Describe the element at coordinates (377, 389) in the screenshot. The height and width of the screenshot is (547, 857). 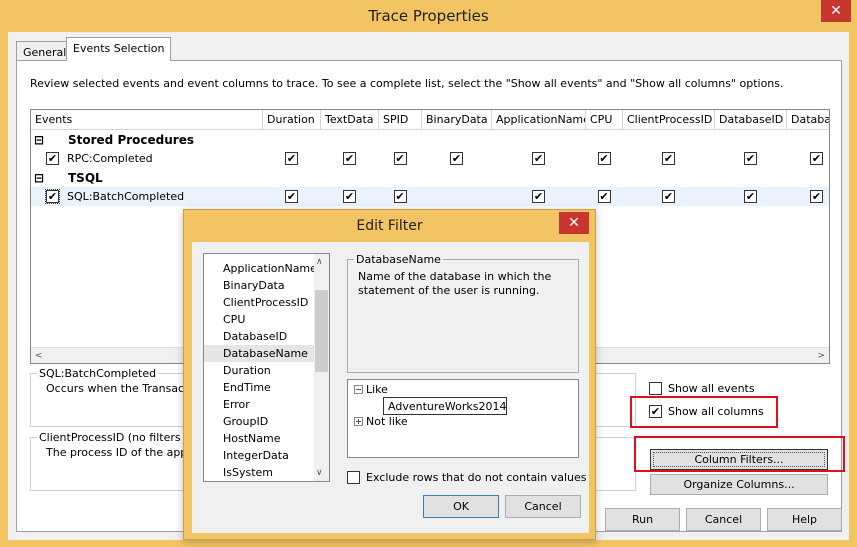
I see `tree-node-label: Like` at that location.